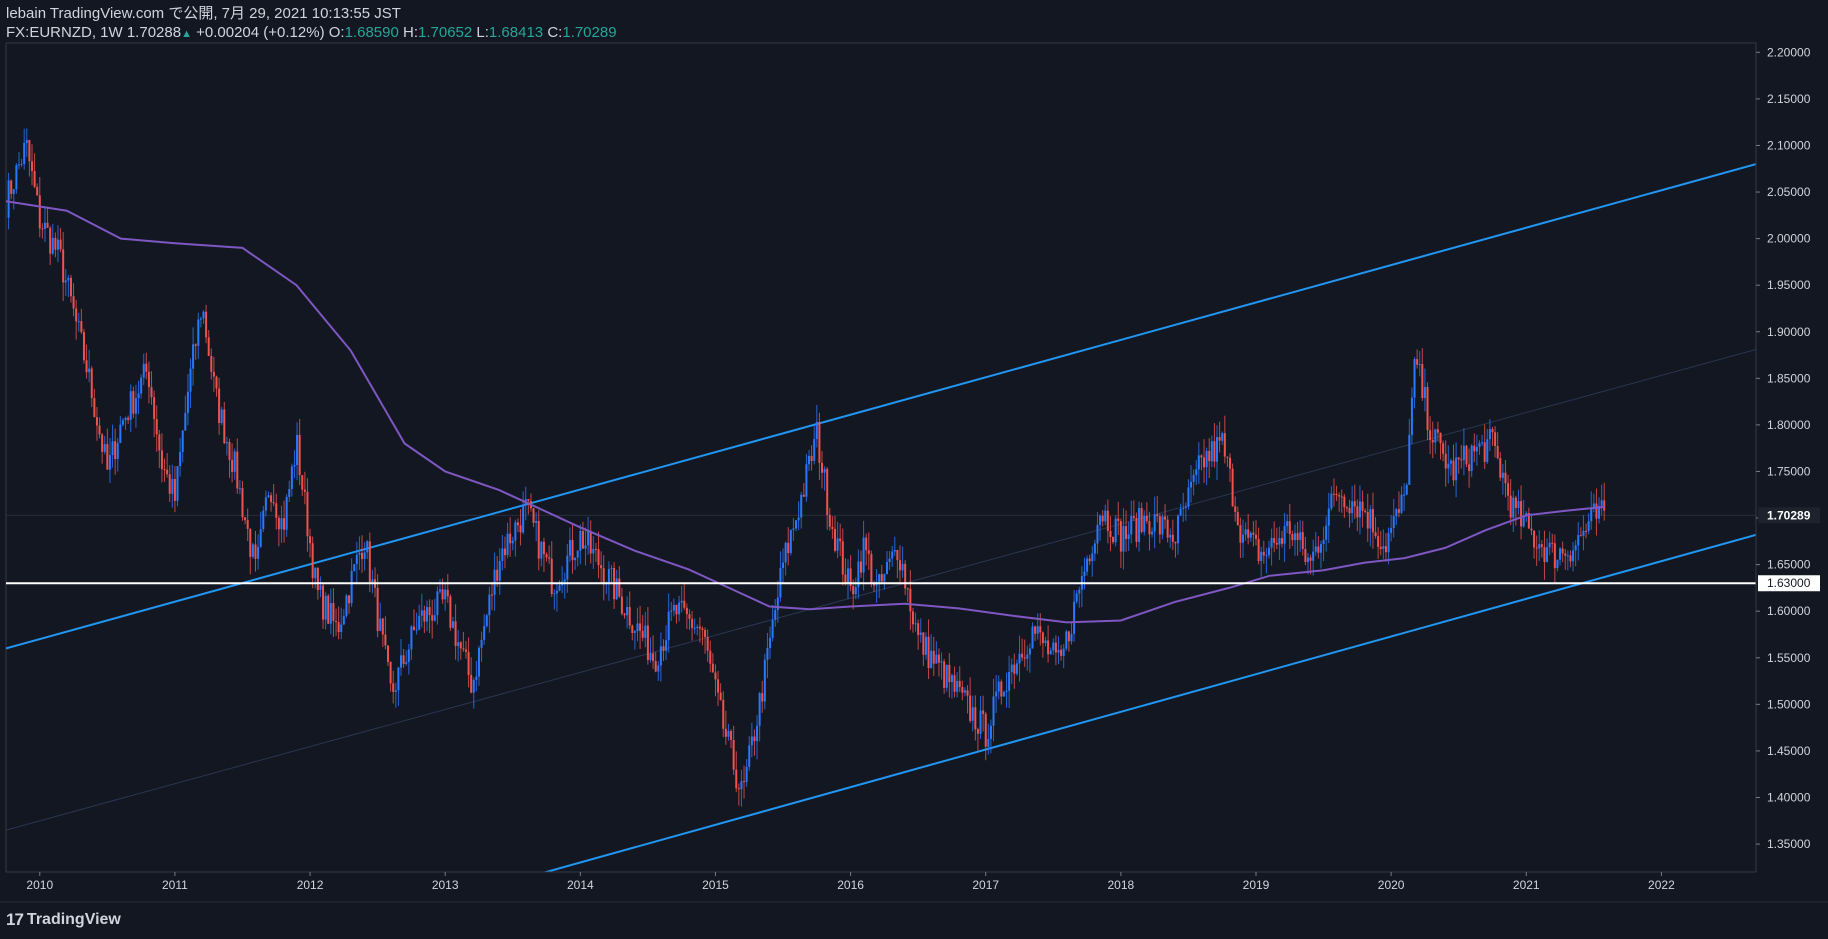 The height and width of the screenshot is (939, 1828). What do you see at coordinates (1789, 145) in the screenshot?
I see `price-tick-label: 2.10000` at bounding box center [1789, 145].